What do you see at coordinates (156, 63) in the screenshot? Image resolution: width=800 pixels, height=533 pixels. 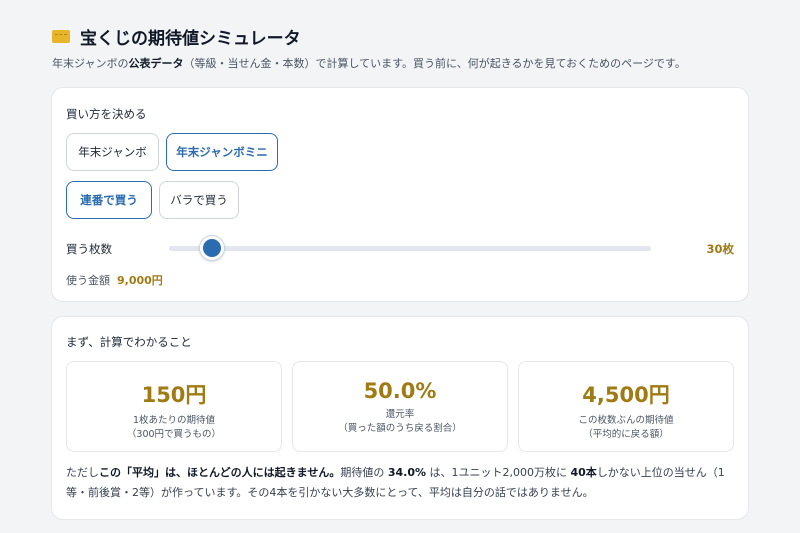 I see `subtitle-emphasis: 公表データ` at bounding box center [156, 63].